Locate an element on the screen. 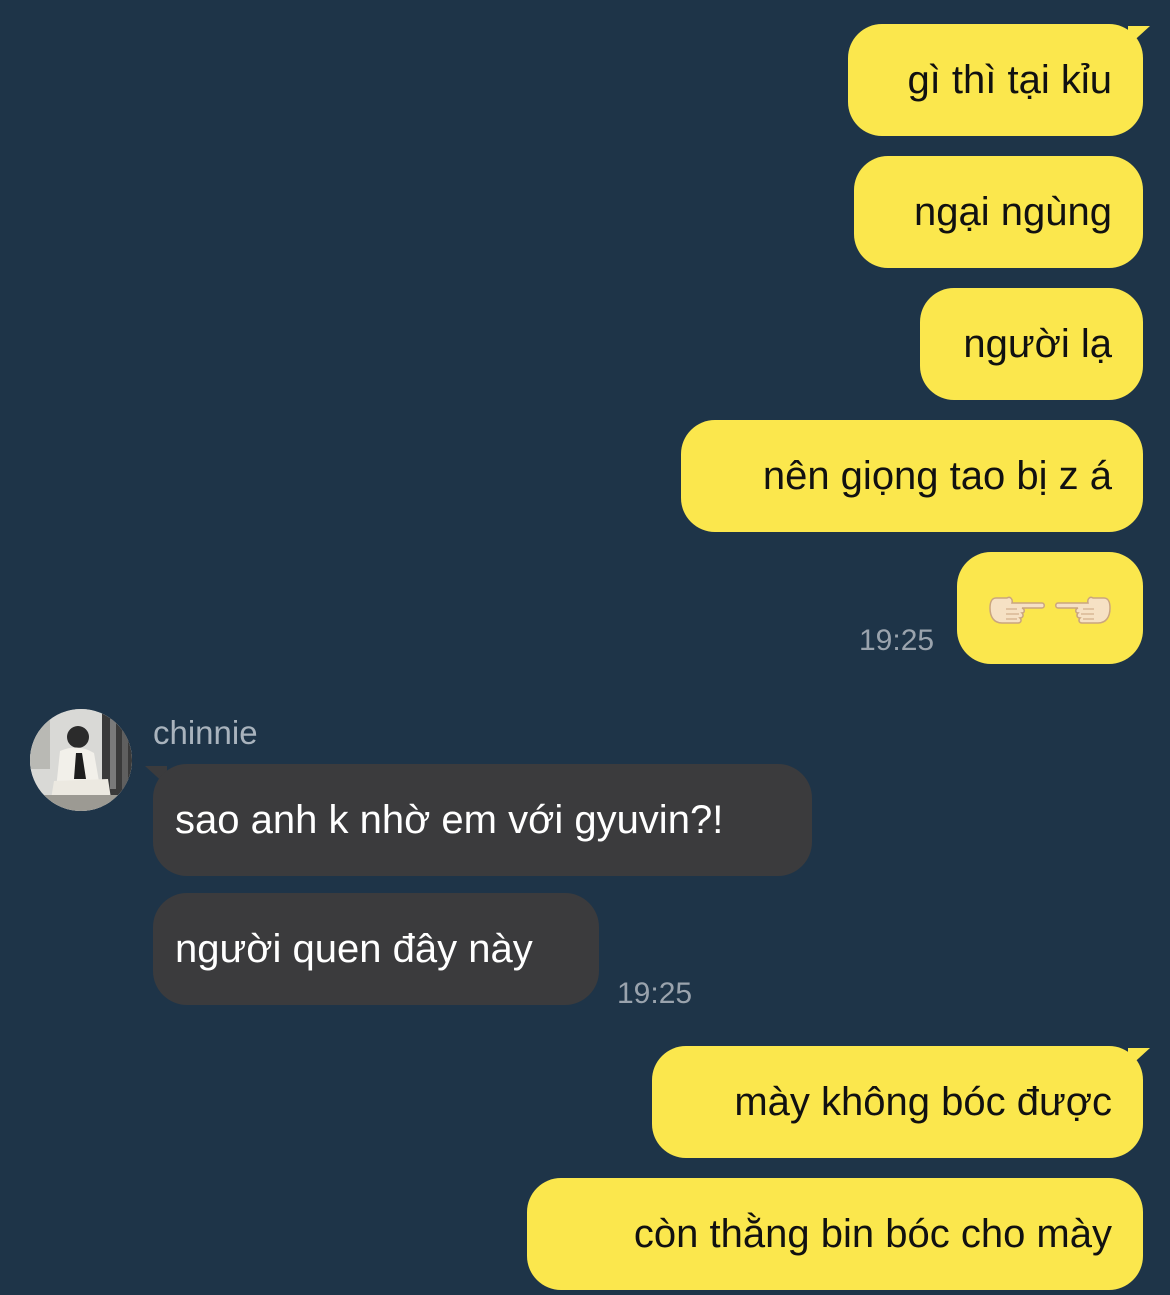 The width and height of the screenshot is (1170, 1295). message-text: người quen đây này is located at coordinates (354, 949).